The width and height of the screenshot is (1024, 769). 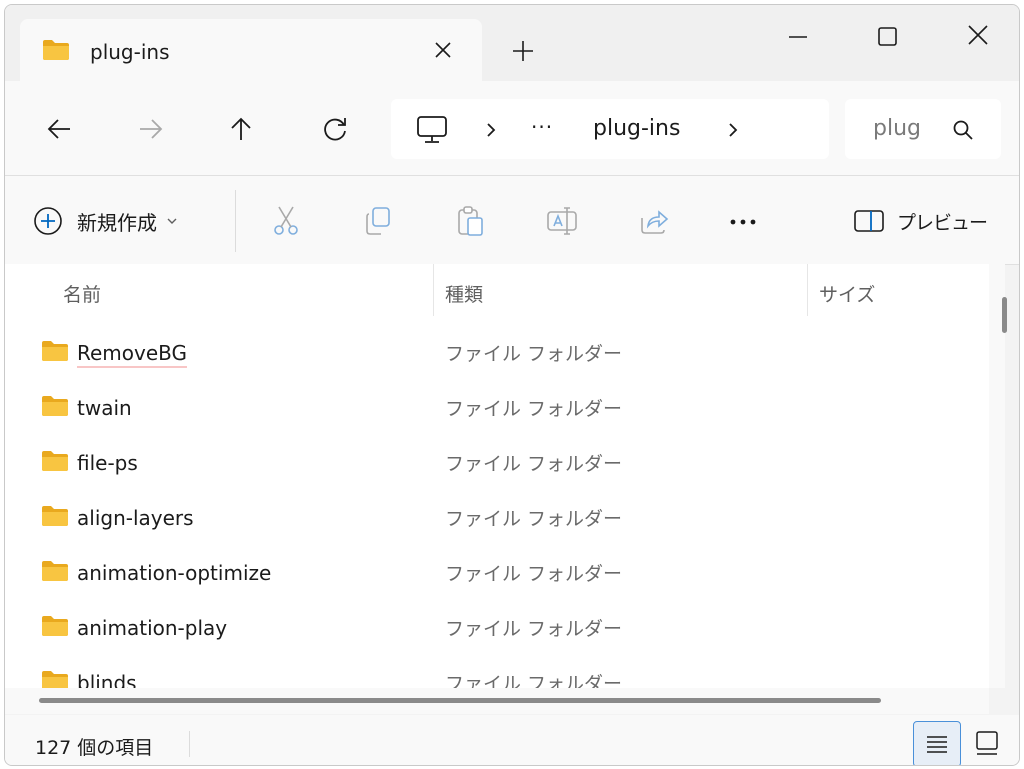 I want to click on list-item: align-layers ファイル フォルダー, so click(x=497, y=518).